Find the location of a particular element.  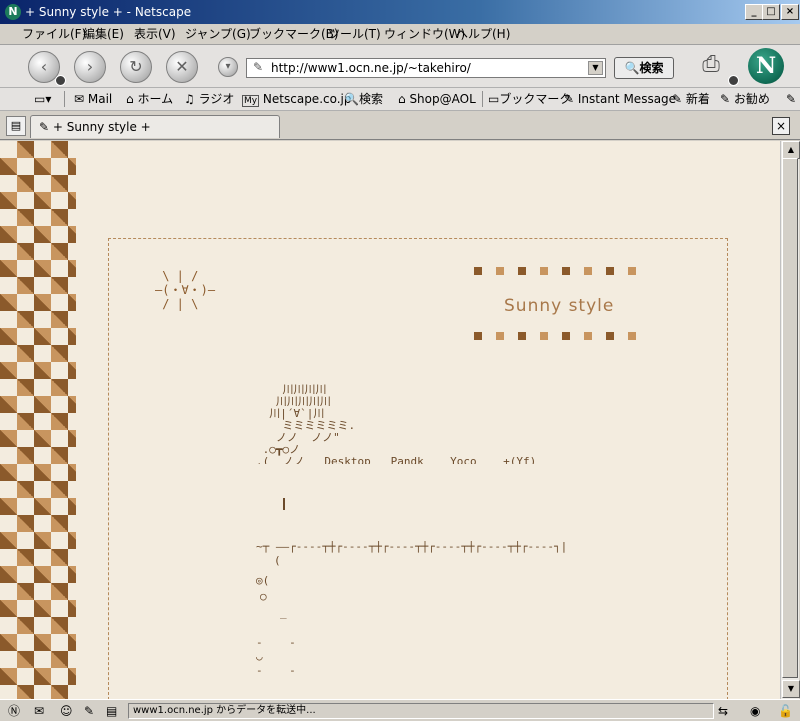

back-history-dropdown-icon is located at coordinates (60, 80).